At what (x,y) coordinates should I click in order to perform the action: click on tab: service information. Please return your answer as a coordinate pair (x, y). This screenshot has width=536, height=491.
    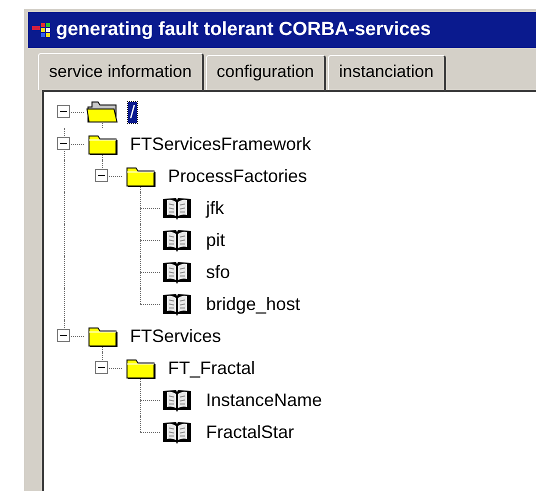
    Looking at the image, I should click on (121, 71).